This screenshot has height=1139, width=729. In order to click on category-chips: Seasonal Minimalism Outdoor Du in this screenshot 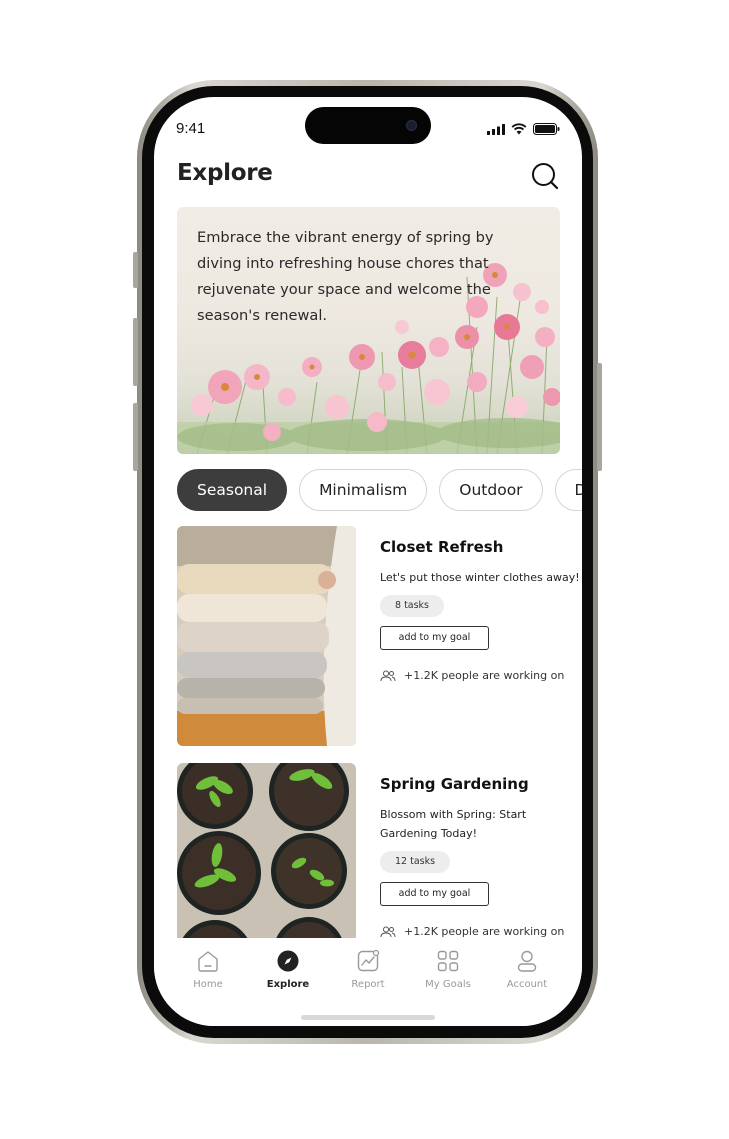, I will do `click(379, 490)`.